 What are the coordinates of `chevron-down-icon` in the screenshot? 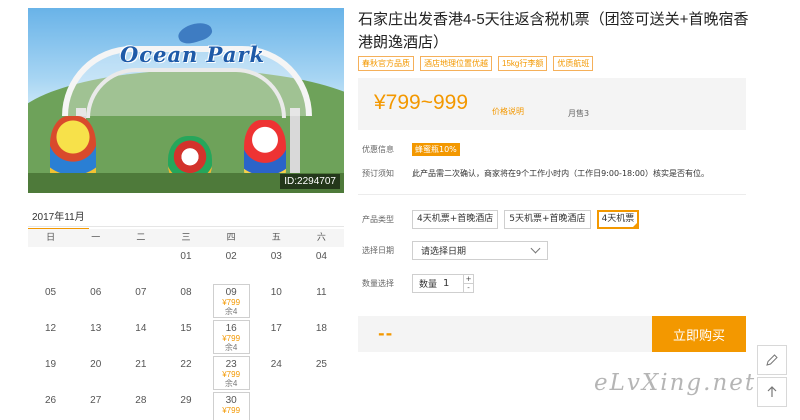 It's located at (535, 248).